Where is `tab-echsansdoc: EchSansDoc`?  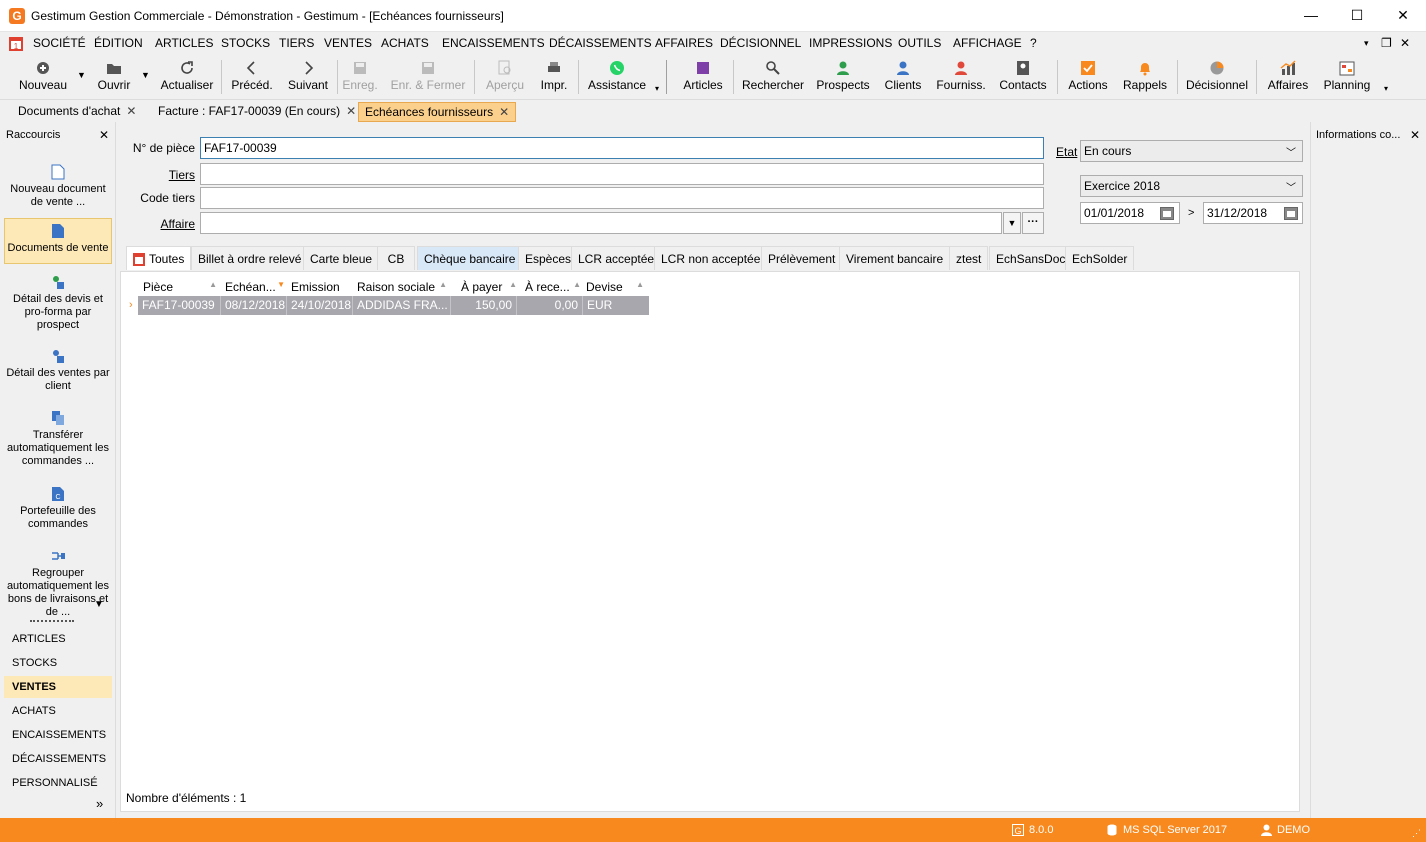
tab-echsansdoc: EchSansDoc is located at coordinates (1031, 258).